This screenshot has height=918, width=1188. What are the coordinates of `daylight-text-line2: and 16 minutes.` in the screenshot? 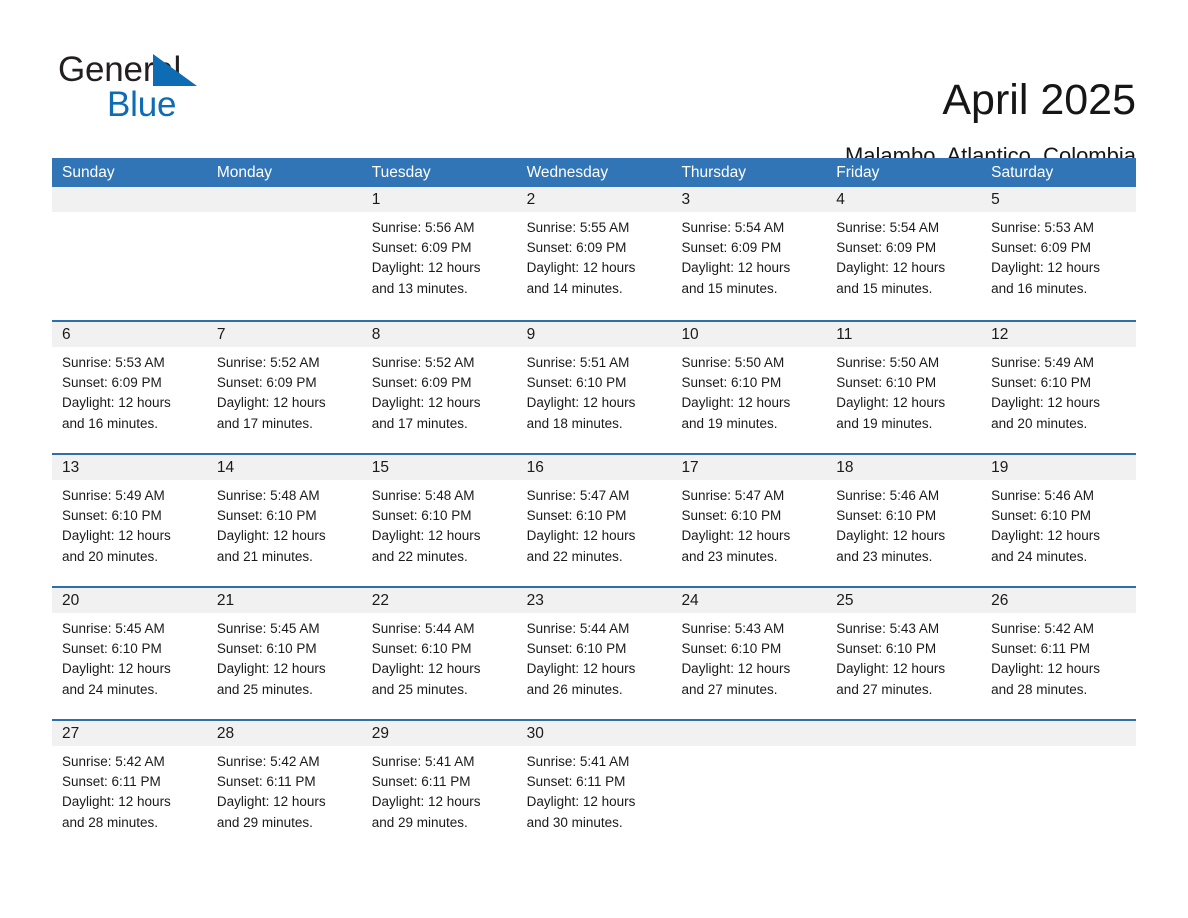 It's located at (1039, 288).